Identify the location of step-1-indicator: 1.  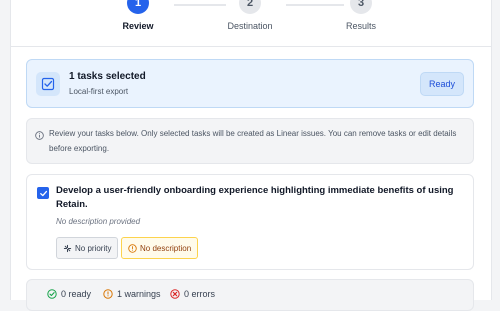
(138, 7).